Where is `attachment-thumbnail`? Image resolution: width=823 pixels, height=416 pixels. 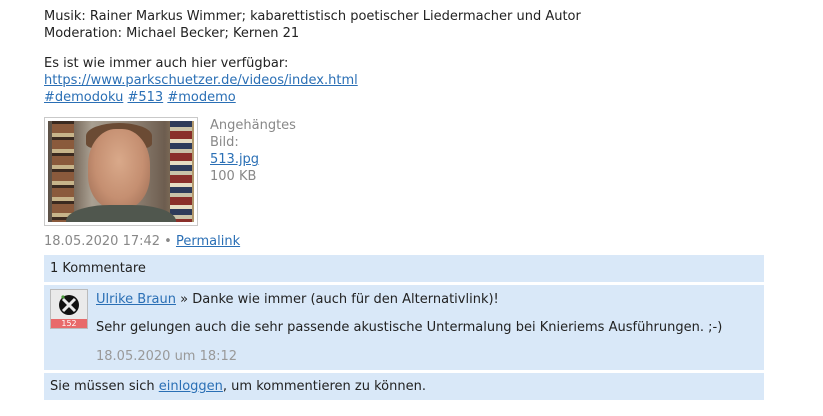 attachment-thumbnail is located at coordinates (121, 171).